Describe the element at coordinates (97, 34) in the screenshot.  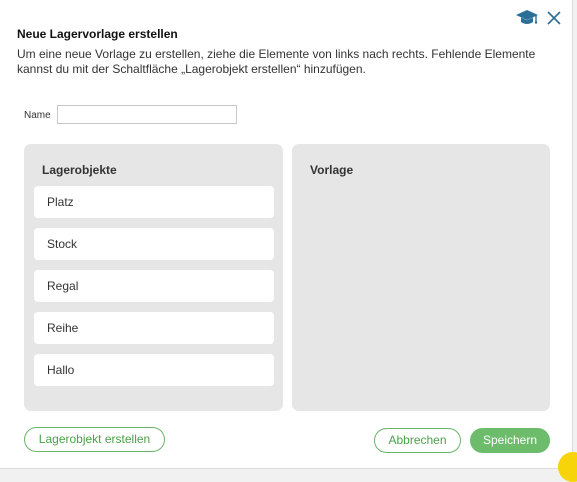
I see `dialog-title: Neue Lagervorlage erstellen` at that location.